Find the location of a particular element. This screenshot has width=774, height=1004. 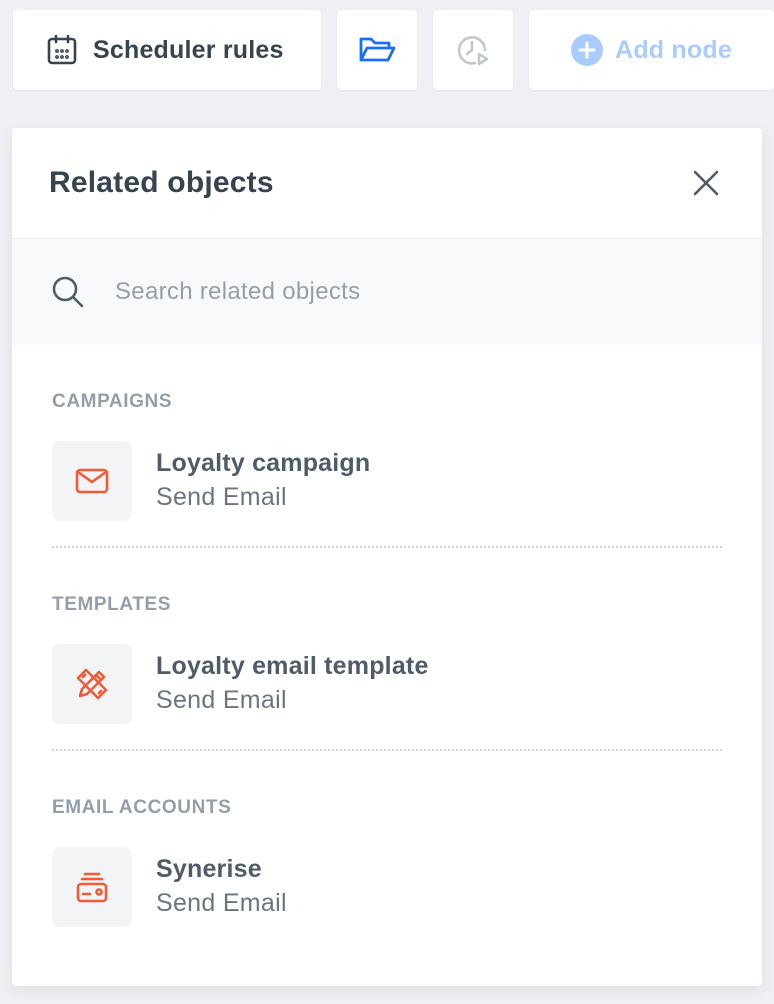

item-title: Loyalty campaign is located at coordinates (263, 463).